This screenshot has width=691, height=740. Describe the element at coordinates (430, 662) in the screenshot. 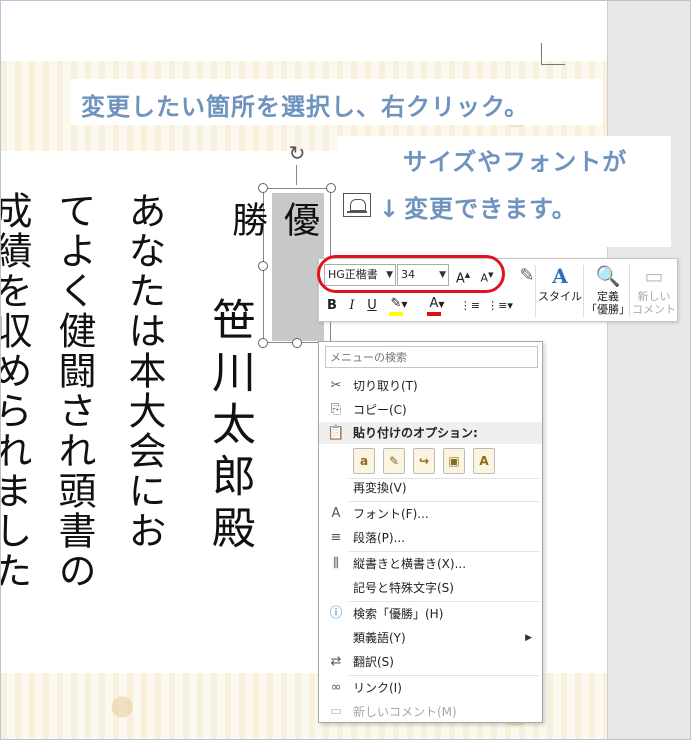

I see `menu-item-translate: ⇄ 翻訳(S)` at that location.